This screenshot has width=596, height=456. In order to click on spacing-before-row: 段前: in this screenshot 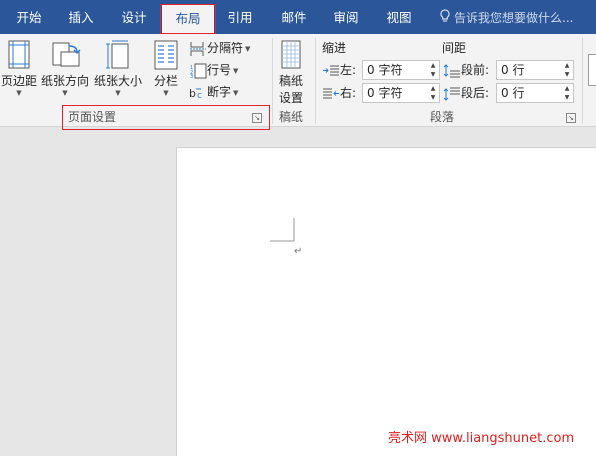, I will do `click(466, 70)`.